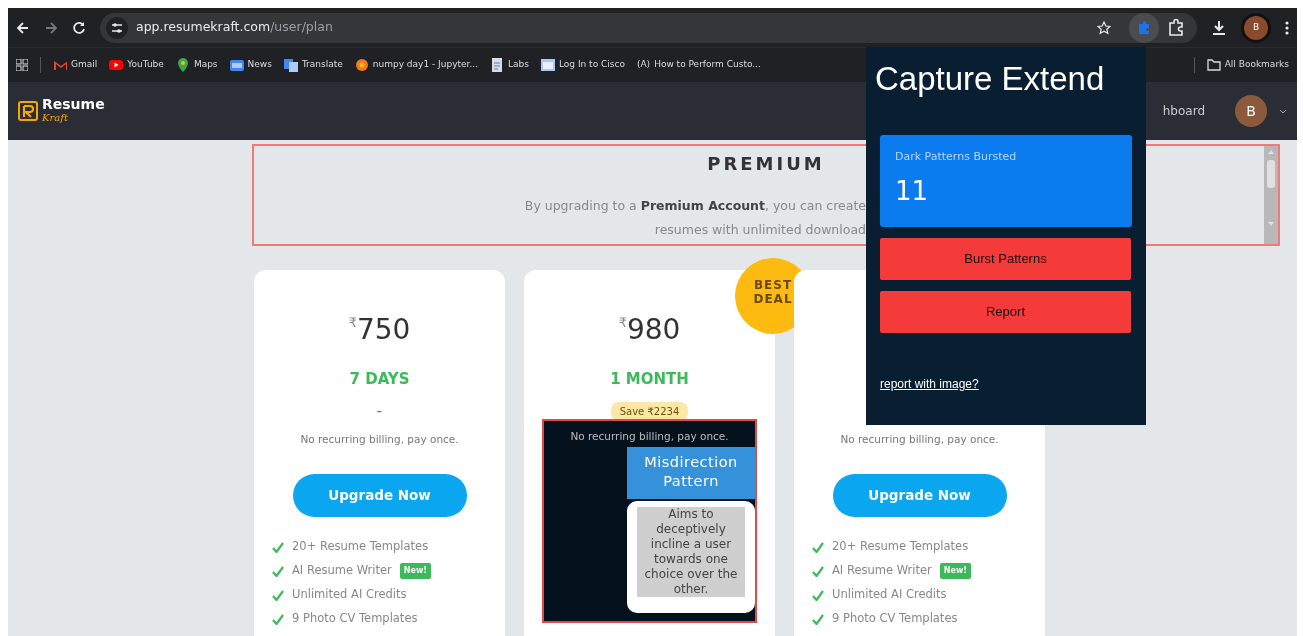 The image size is (1303, 636). What do you see at coordinates (691, 473) in the screenshot?
I see `pattern-label: Misdirection Pattern` at bounding box center [691, 473].